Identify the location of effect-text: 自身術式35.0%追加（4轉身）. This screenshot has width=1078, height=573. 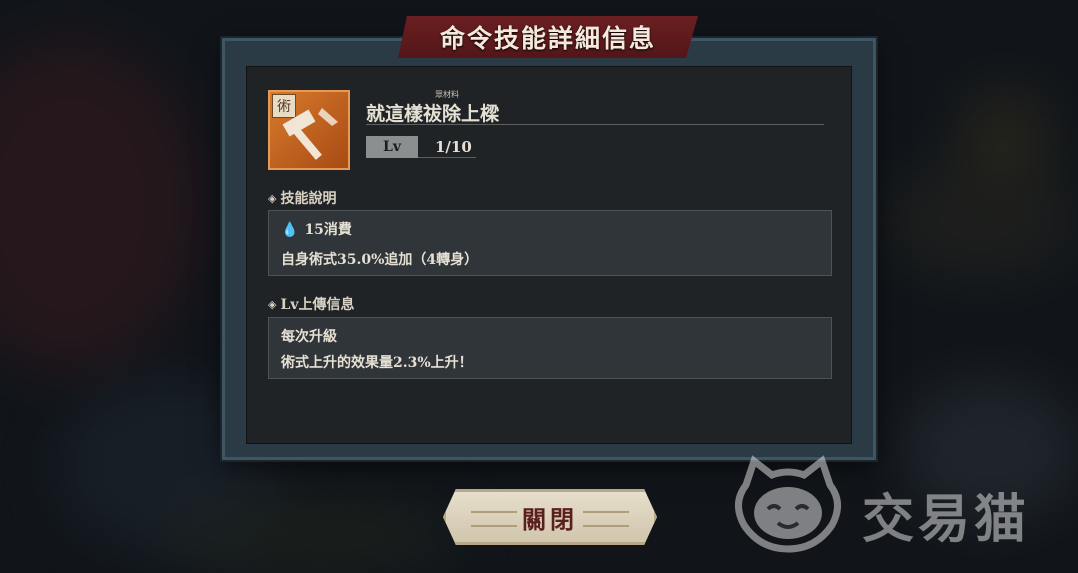
(380, 260).